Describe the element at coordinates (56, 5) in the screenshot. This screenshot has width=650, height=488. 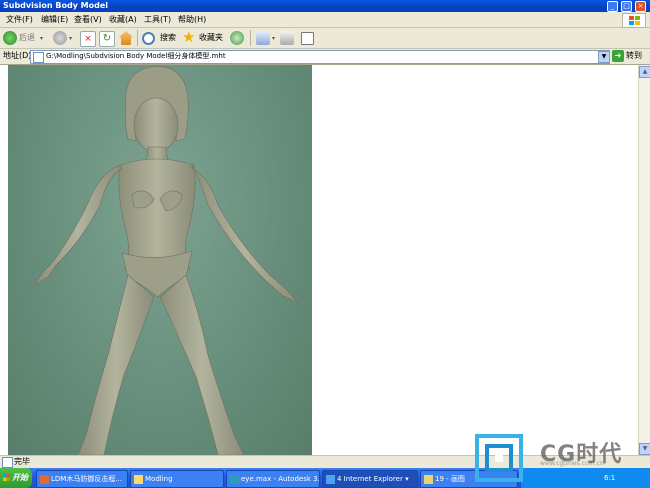
I see `window-title: Subdvision Body Model` at that location.